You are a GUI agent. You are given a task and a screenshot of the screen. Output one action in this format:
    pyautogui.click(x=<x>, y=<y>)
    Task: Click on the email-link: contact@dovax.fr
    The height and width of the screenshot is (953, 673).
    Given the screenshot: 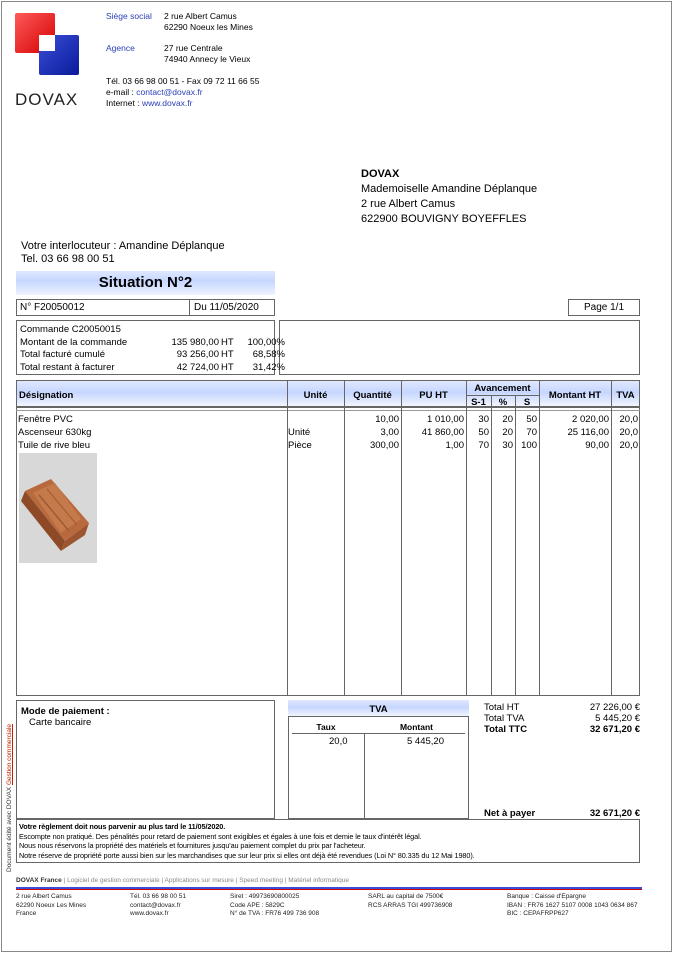 What is the action you would take?
    pyautogui.click(x=169, y=92)
    